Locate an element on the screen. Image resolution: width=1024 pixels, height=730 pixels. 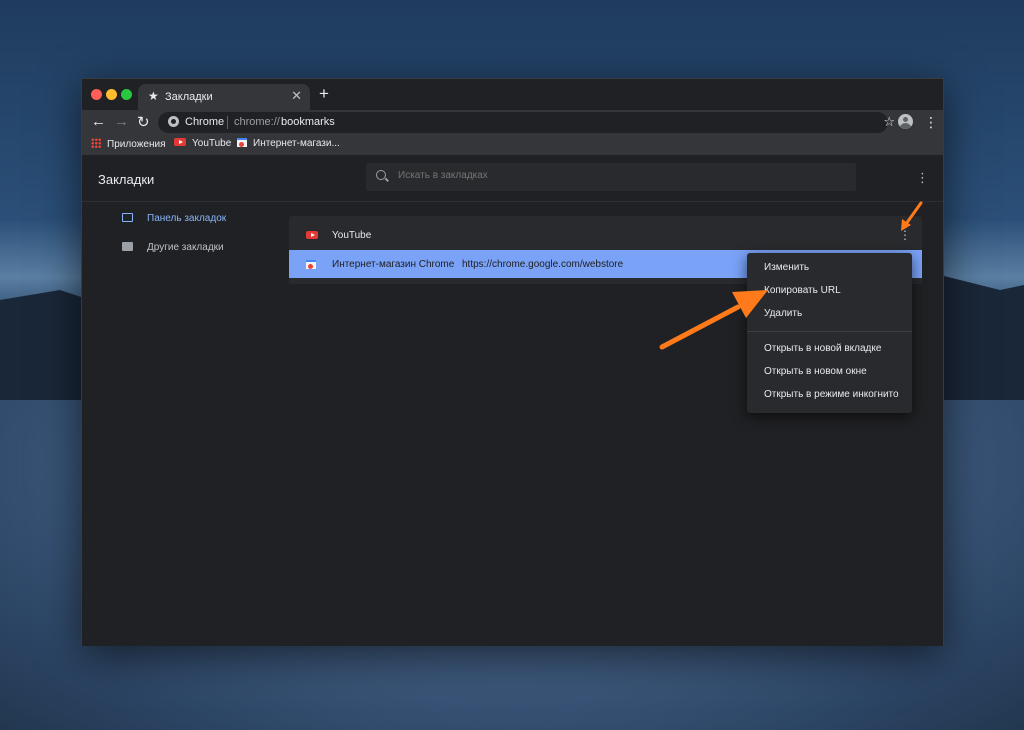
browser-menu-button: ⋮ is located at coordinates (931, 122).